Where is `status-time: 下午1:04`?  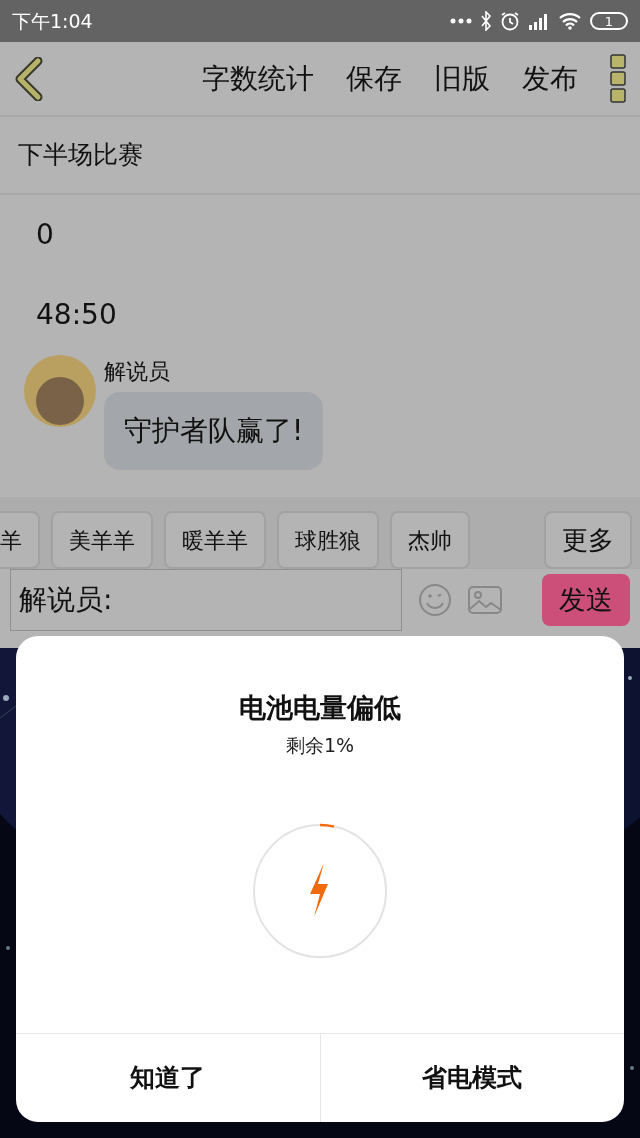
status-time: 下午1:04 is located at coordinates (52, 21).